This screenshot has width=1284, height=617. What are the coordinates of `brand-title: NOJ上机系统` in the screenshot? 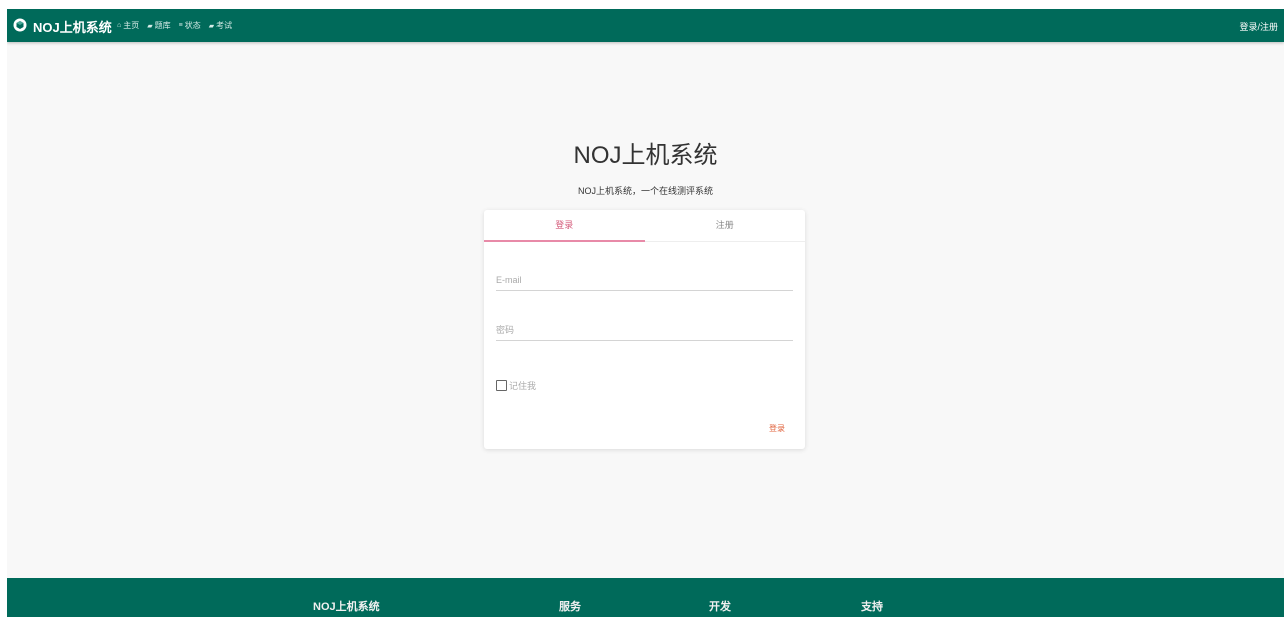 It's located at (72, 26).